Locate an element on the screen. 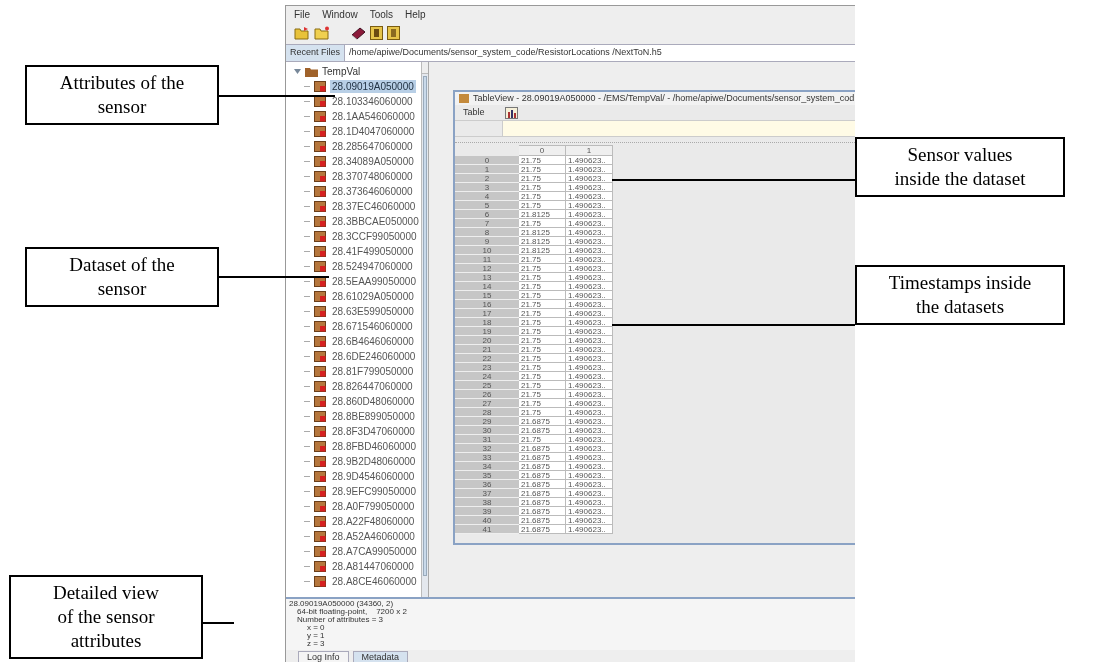  row-header: 10 is located at coordinates (487, 250).